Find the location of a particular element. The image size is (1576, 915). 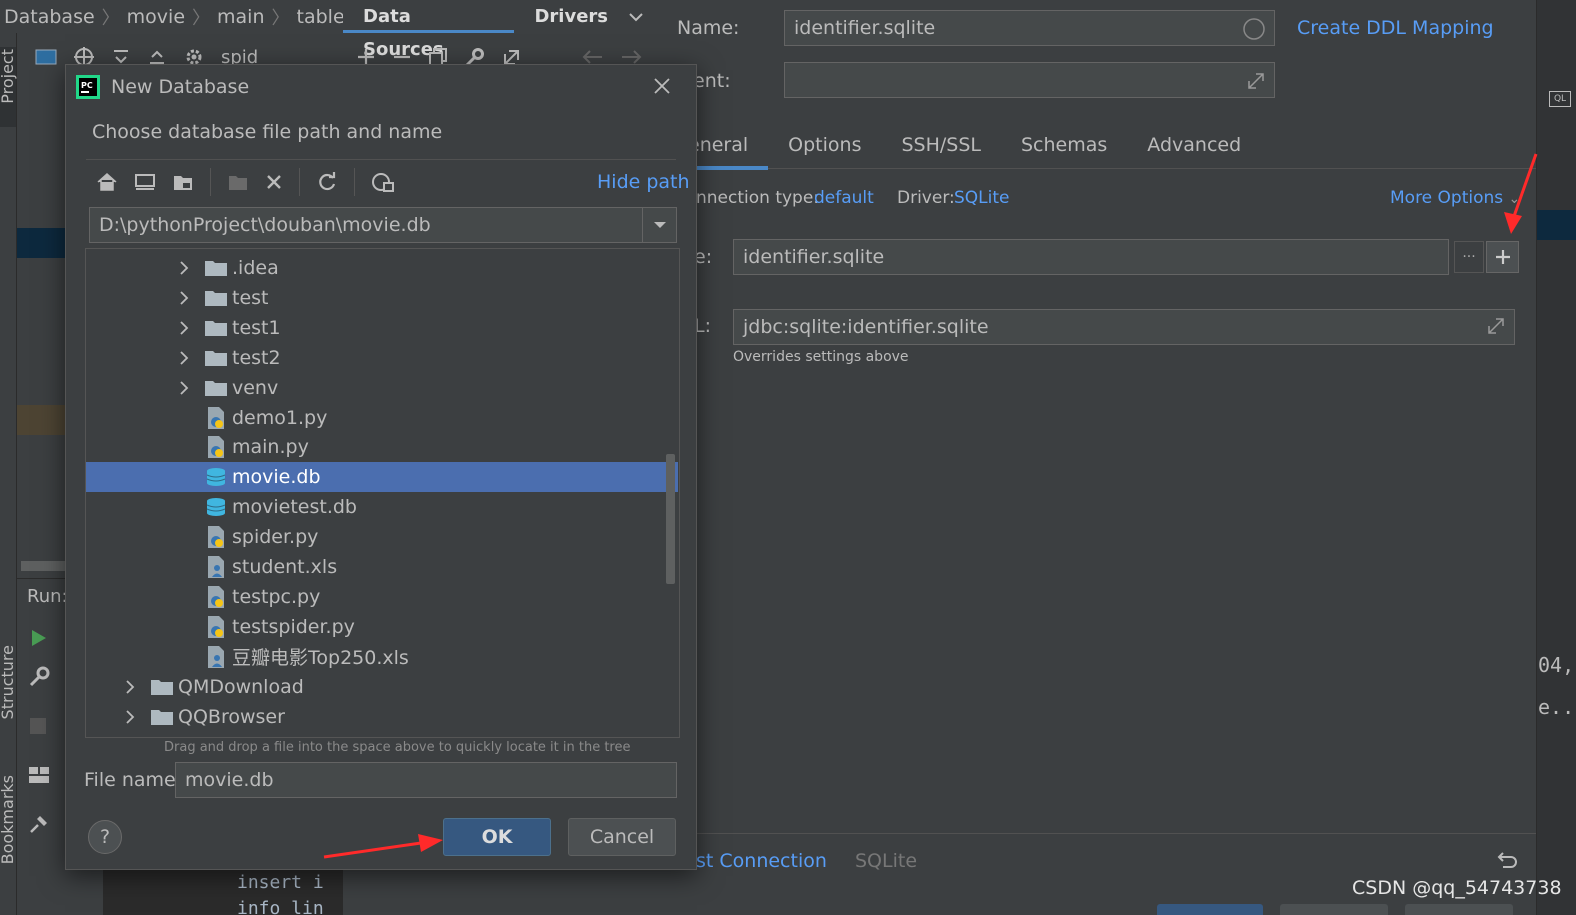

wrench-icon is located at coordinates (39, 677).